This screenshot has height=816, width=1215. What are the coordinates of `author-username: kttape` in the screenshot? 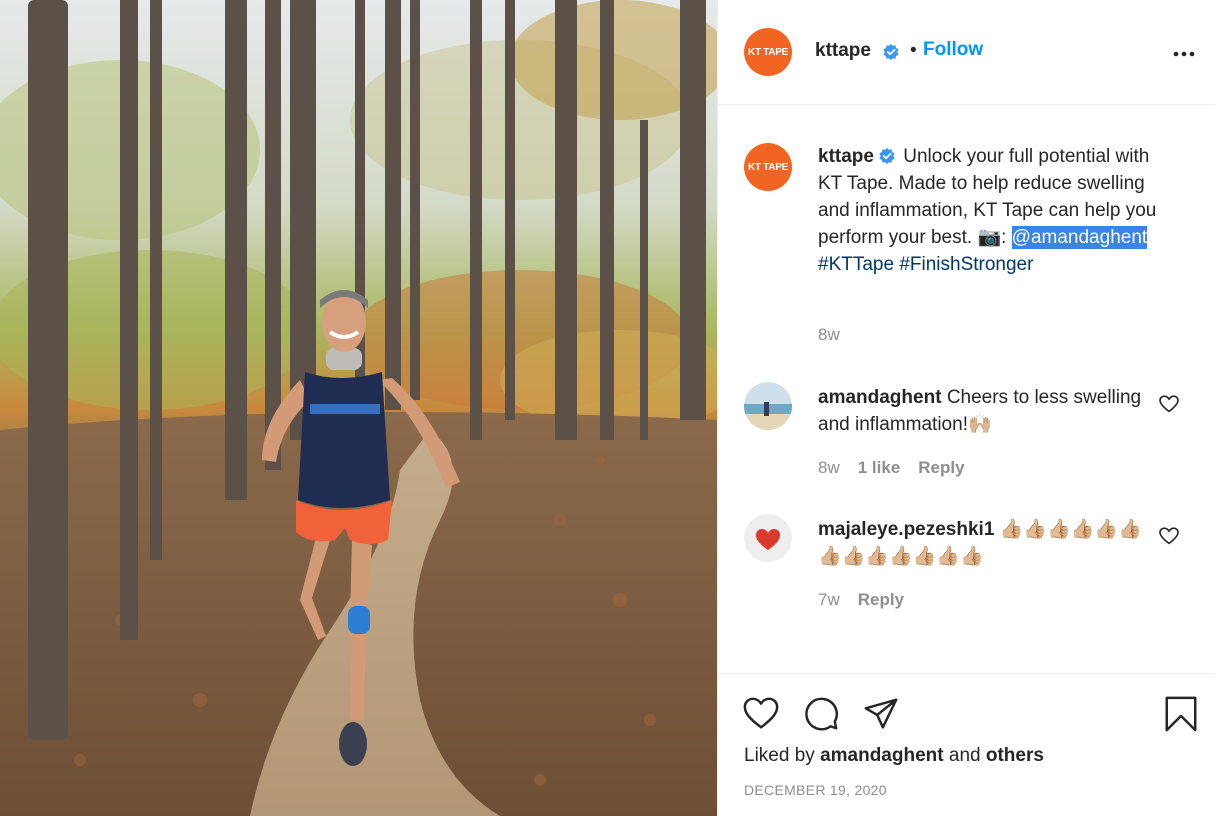 It's located at (843, 51).